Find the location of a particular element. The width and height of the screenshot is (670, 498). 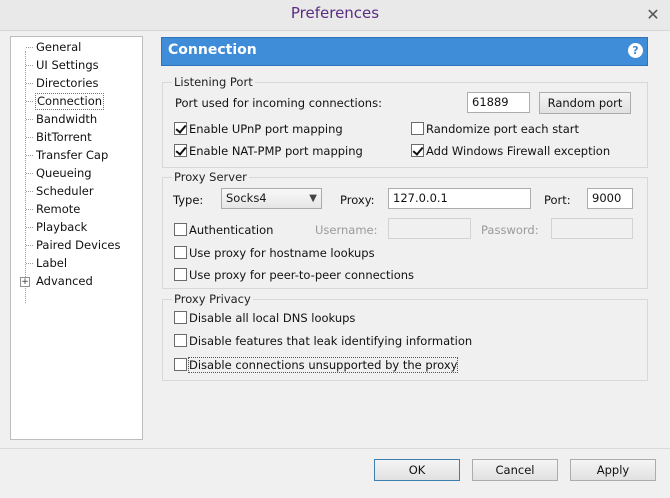

sidebar-item-bandwidth: Bandwidth is located at coordinates (66, 119).